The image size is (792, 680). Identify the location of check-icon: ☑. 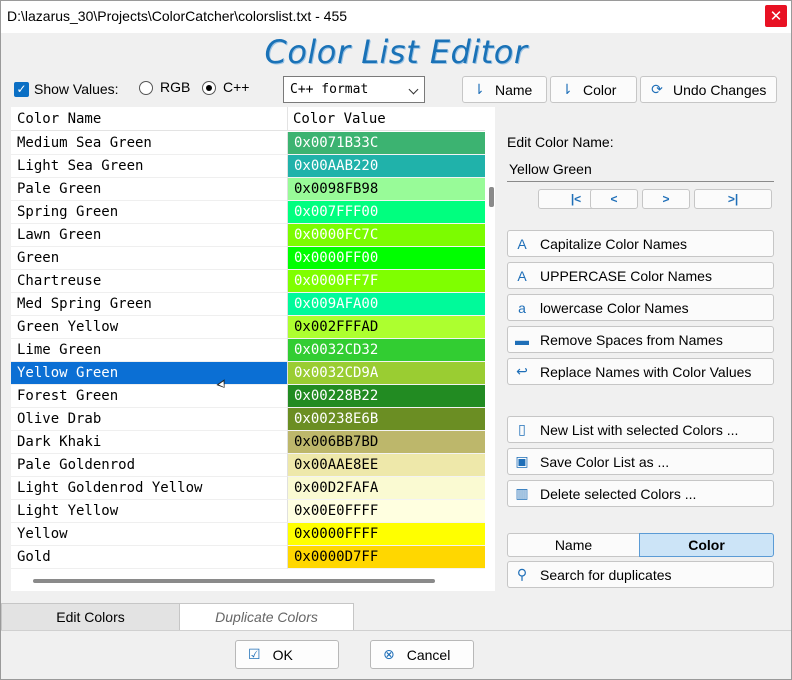
(254, 654).